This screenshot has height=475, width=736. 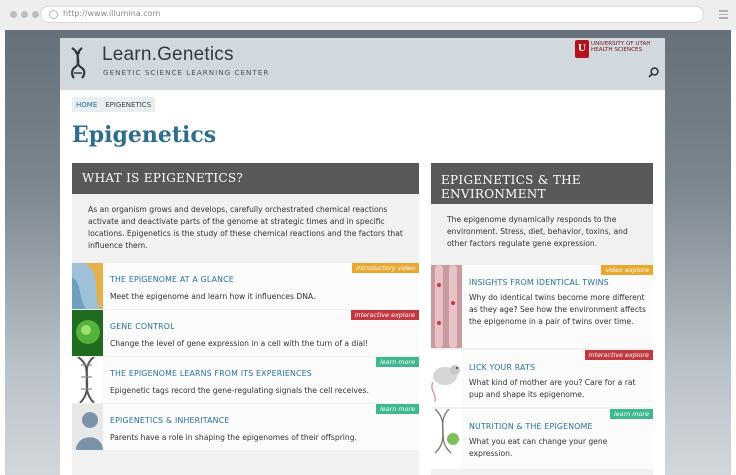 I want to click on dna-strand-thumbnail, so click(x=87, y=286).